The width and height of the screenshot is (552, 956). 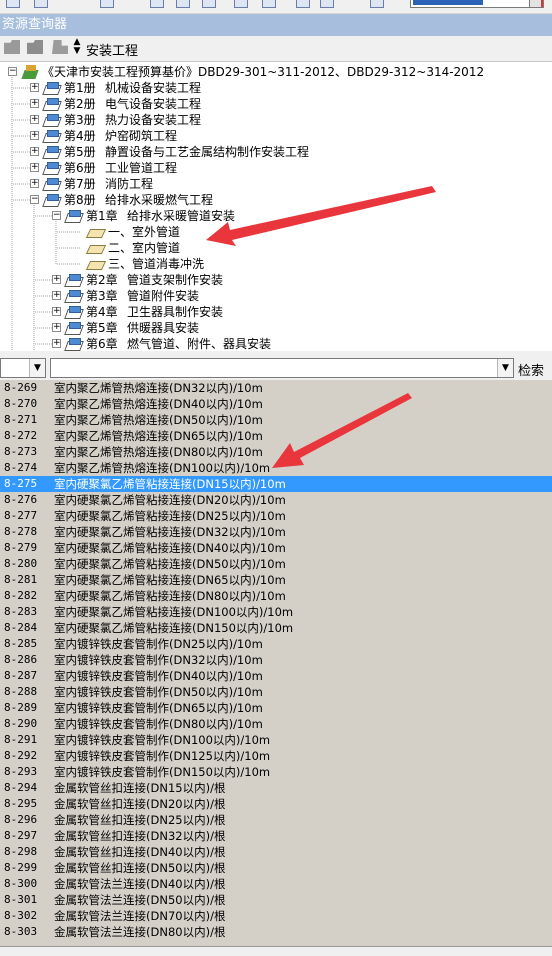 I want to click on list-item: 8-286 室内镀锌铁皮套管制作(DN32以内)/10m, so click(x=276, y=660).